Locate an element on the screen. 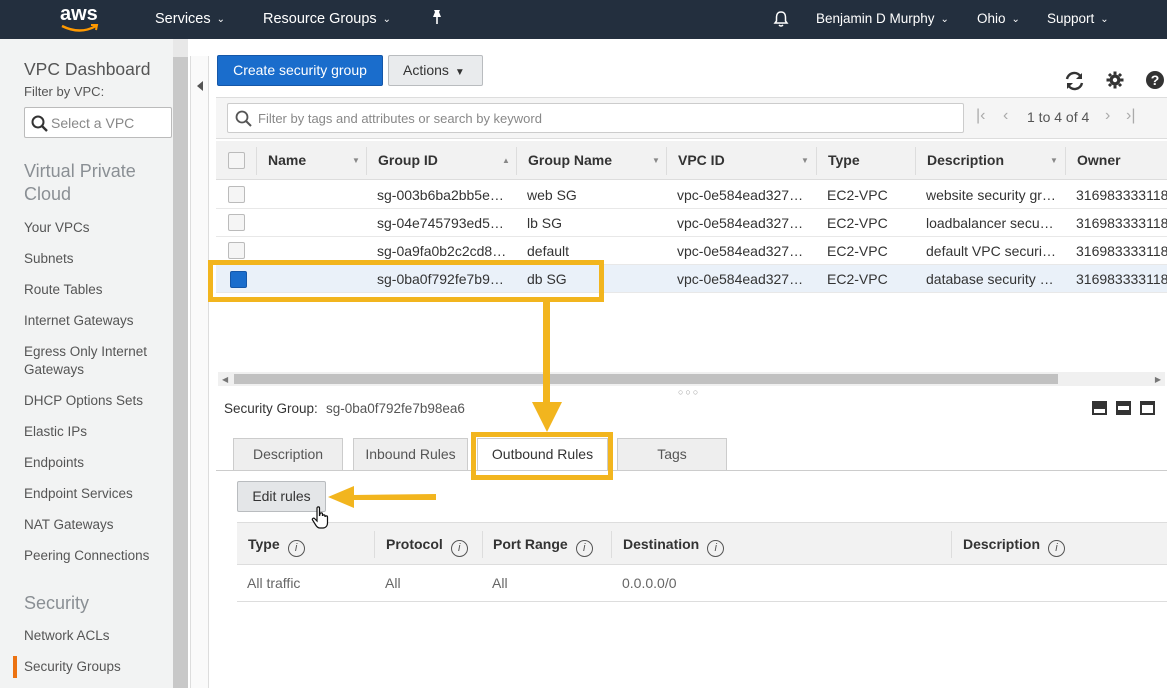 The width and height of the screenshot is (1167, 688). prev-page-icon: ‹ is located at coordinates (1005, 116).